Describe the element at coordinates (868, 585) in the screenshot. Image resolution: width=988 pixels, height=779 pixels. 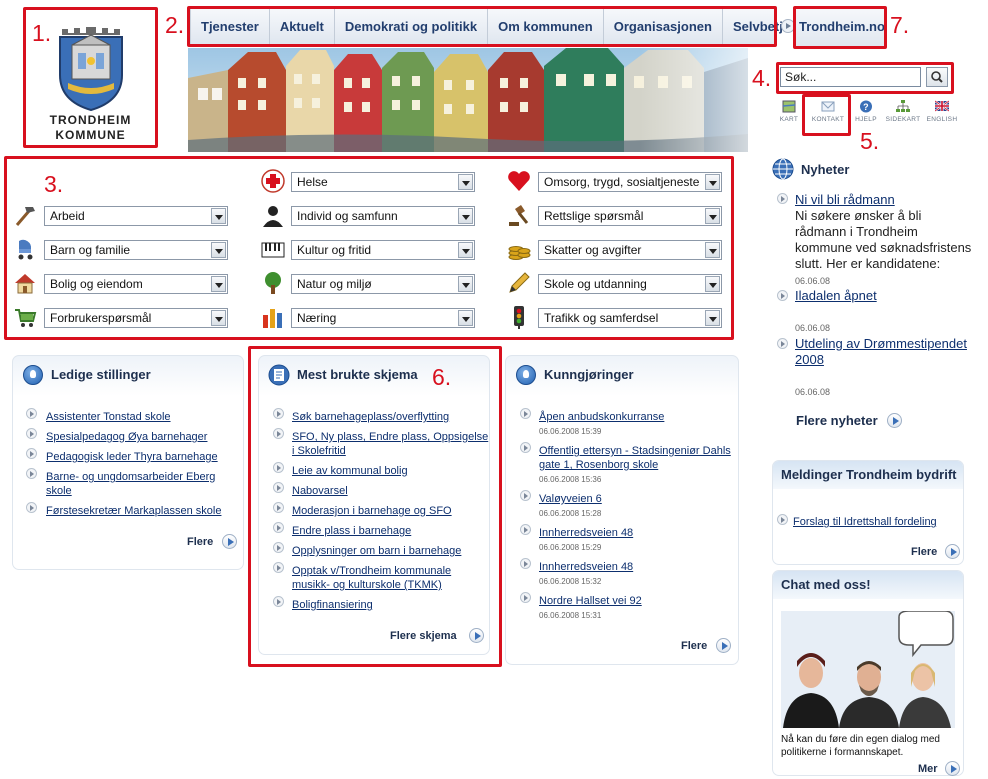
I see `chat-title: Chat med oss!` at that location.